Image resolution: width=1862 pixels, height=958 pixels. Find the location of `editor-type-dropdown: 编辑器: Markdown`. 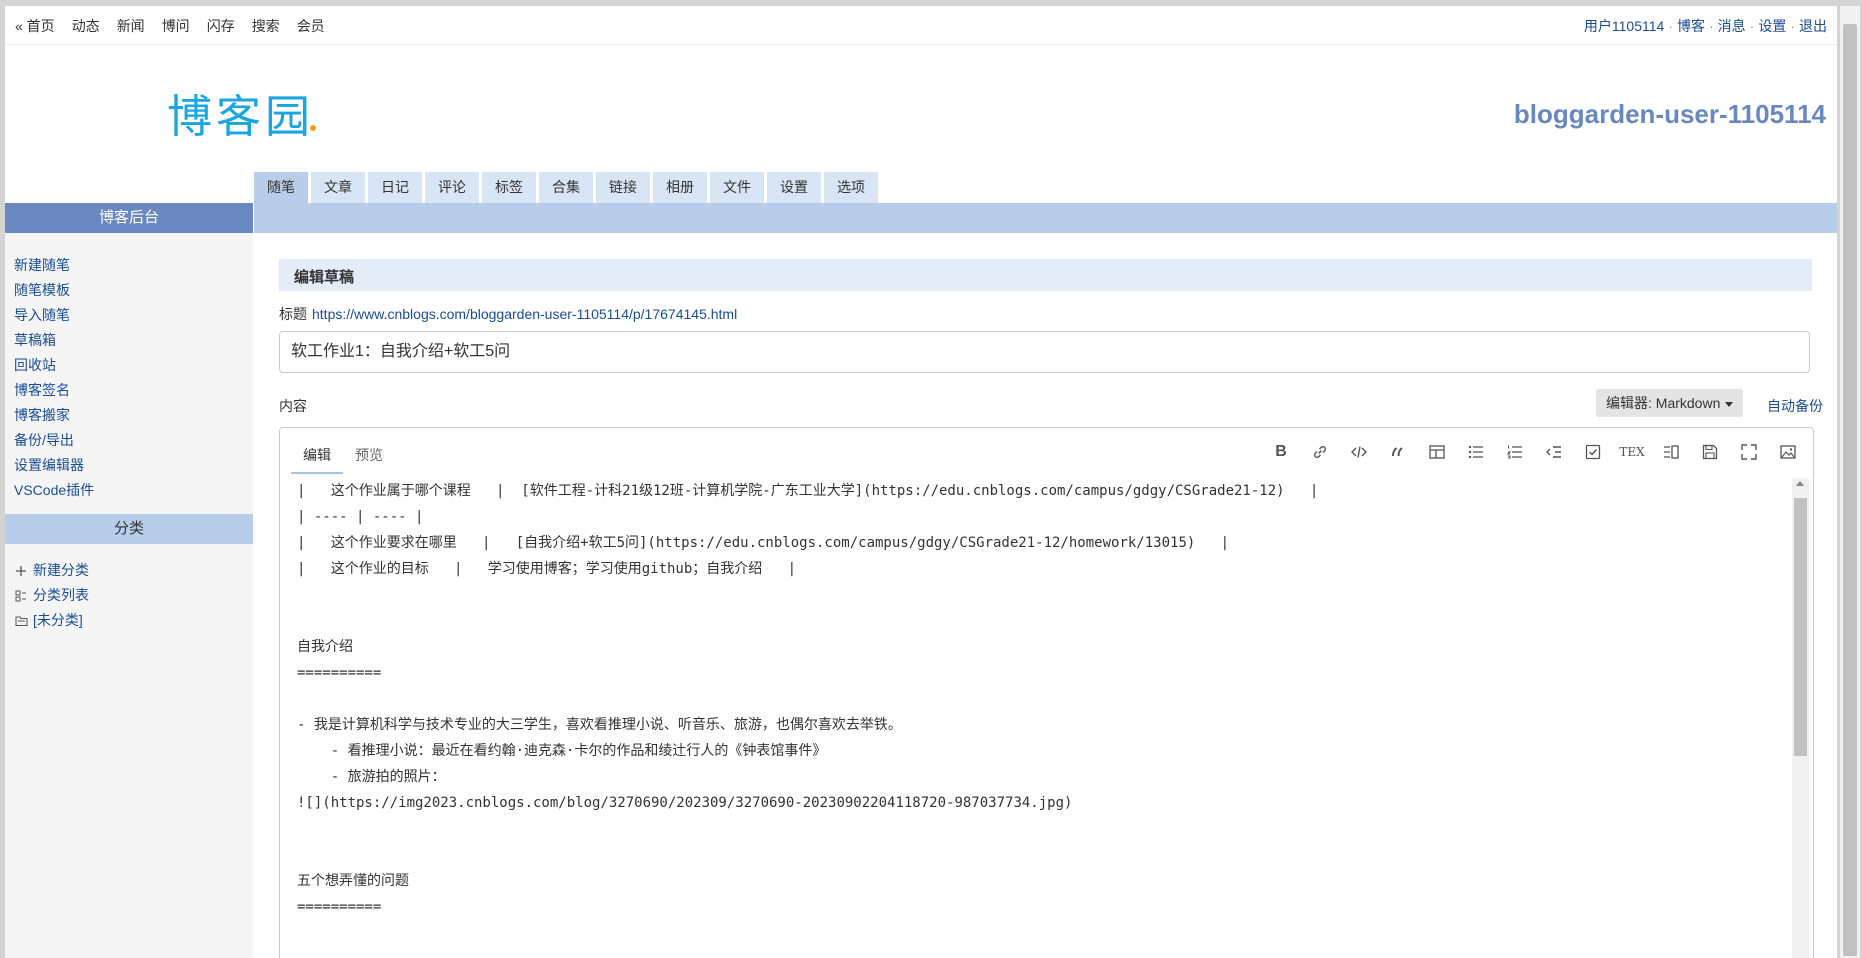

editor-type-dropdown: 编辑器: Markdown is located at coordinates (1670, 403).